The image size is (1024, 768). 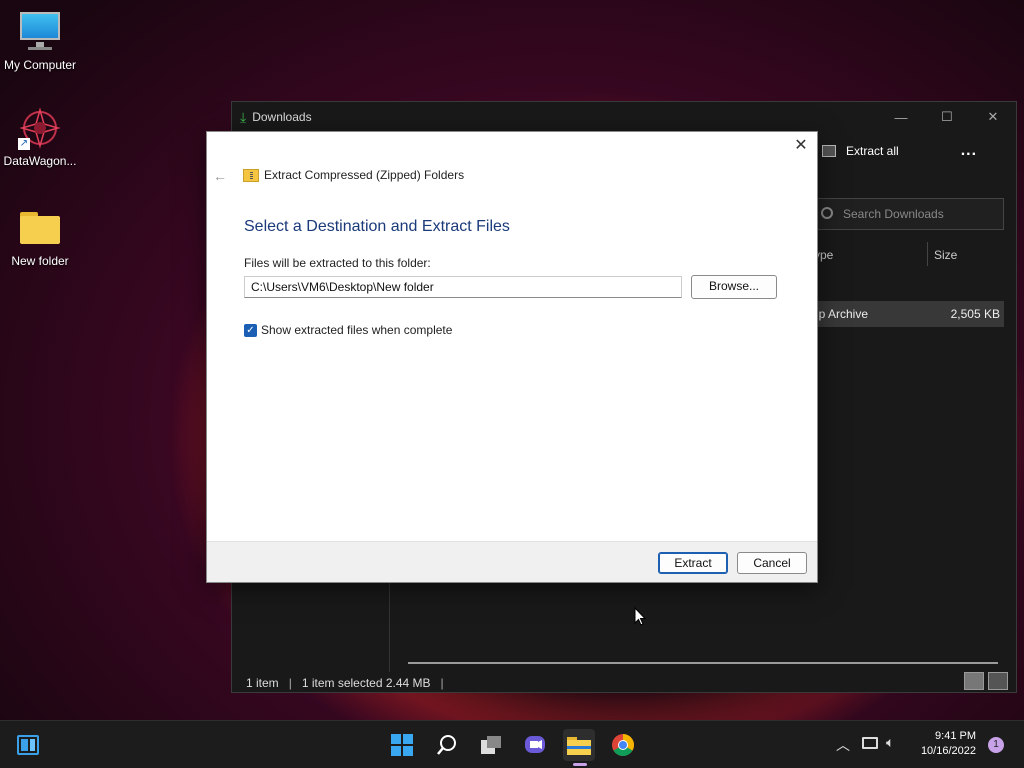 I want to click on system-tray: ︿ 🔈︎ 9:41 PM 10/16/2022 1, so click(x=924, y=744).